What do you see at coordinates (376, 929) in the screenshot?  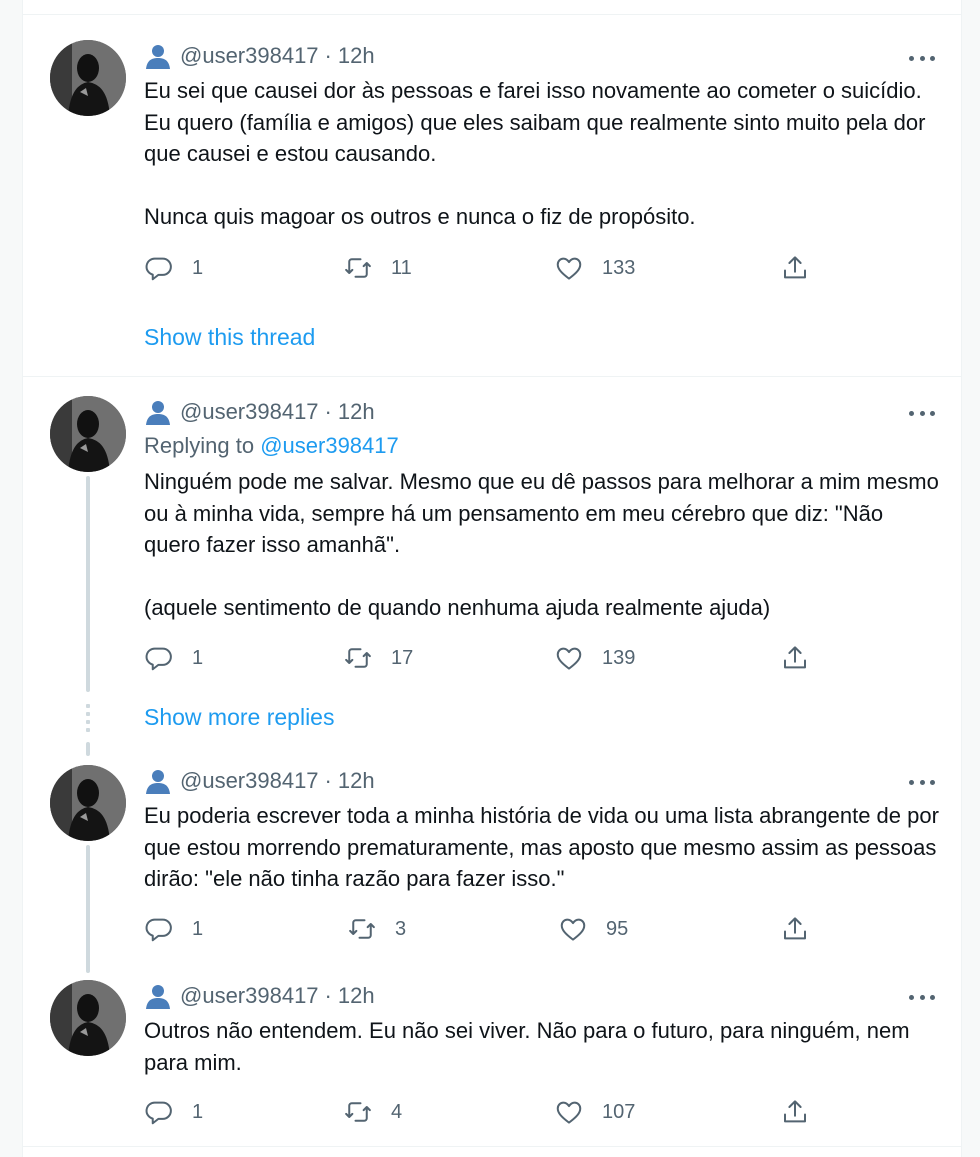 I see `retweet-button: 3` at bounding box center [376, 929].